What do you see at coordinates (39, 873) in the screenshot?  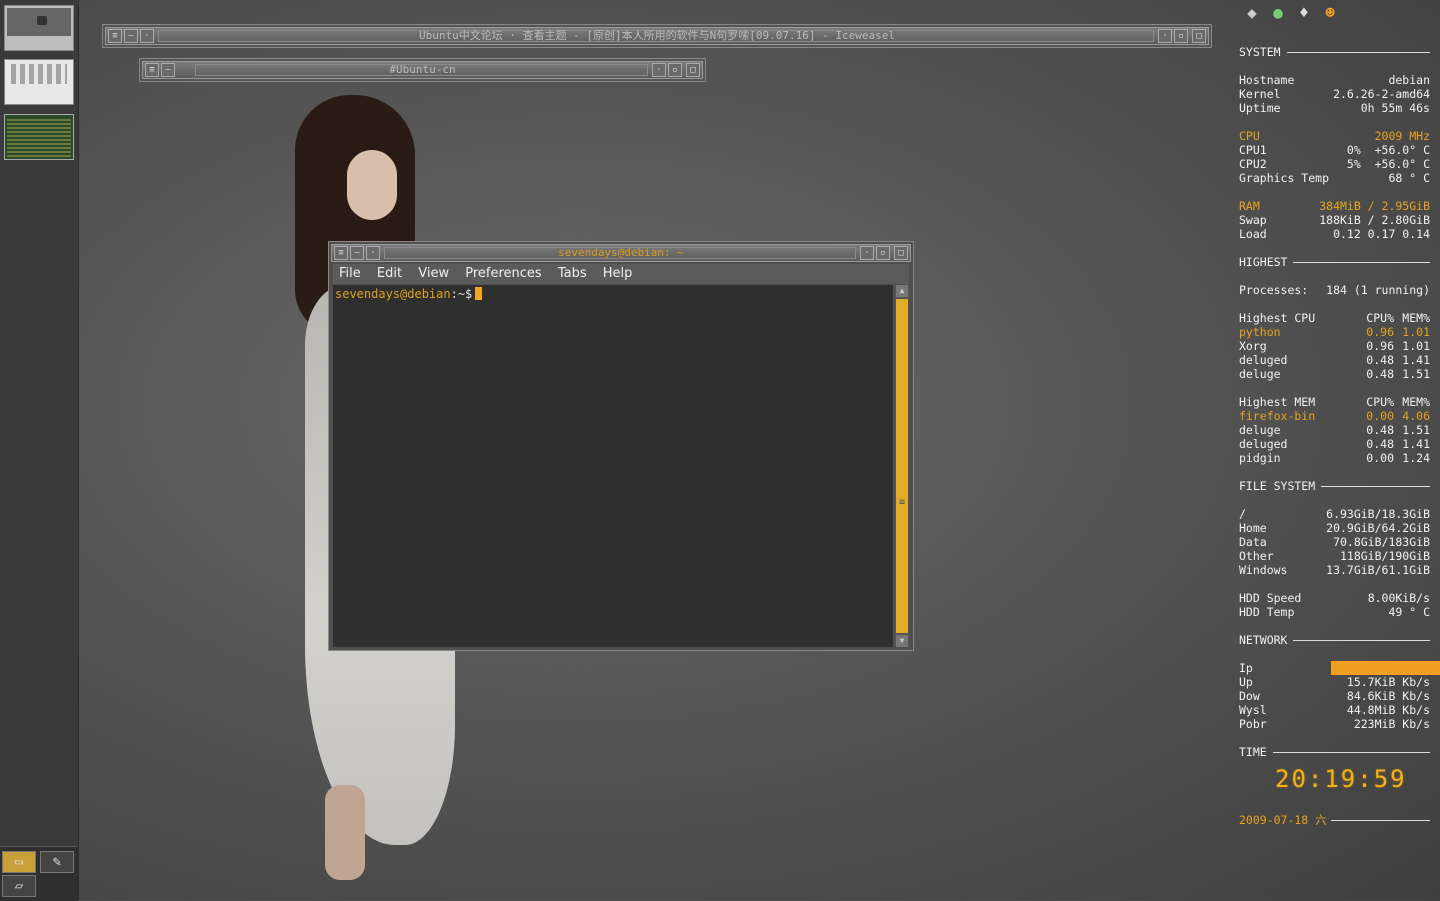 I see `taskbar-tray: ▭ ✎ ▱` at bounding box center [39, 873].